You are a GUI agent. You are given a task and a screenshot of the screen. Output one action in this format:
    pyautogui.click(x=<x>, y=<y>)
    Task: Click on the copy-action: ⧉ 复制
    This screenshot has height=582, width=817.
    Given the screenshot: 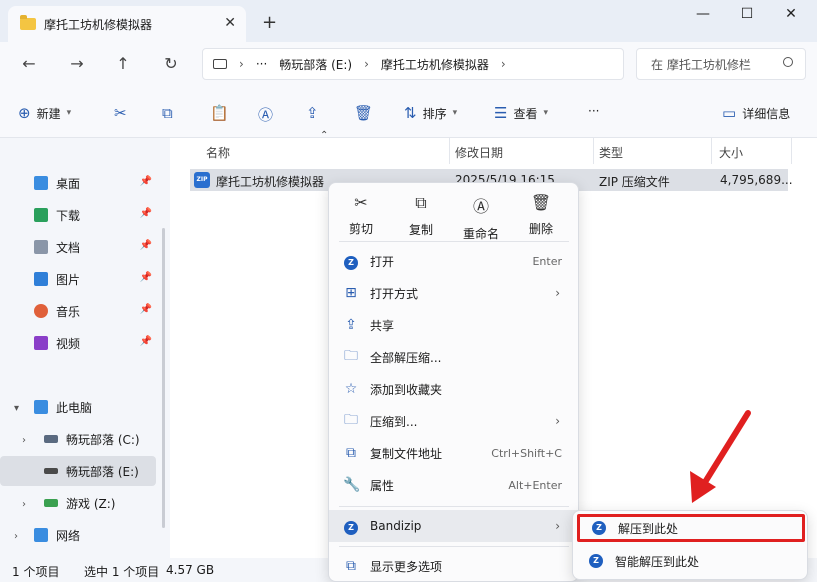 What is the action you would take?
    pyautogui.click(x=421, y=215)
    